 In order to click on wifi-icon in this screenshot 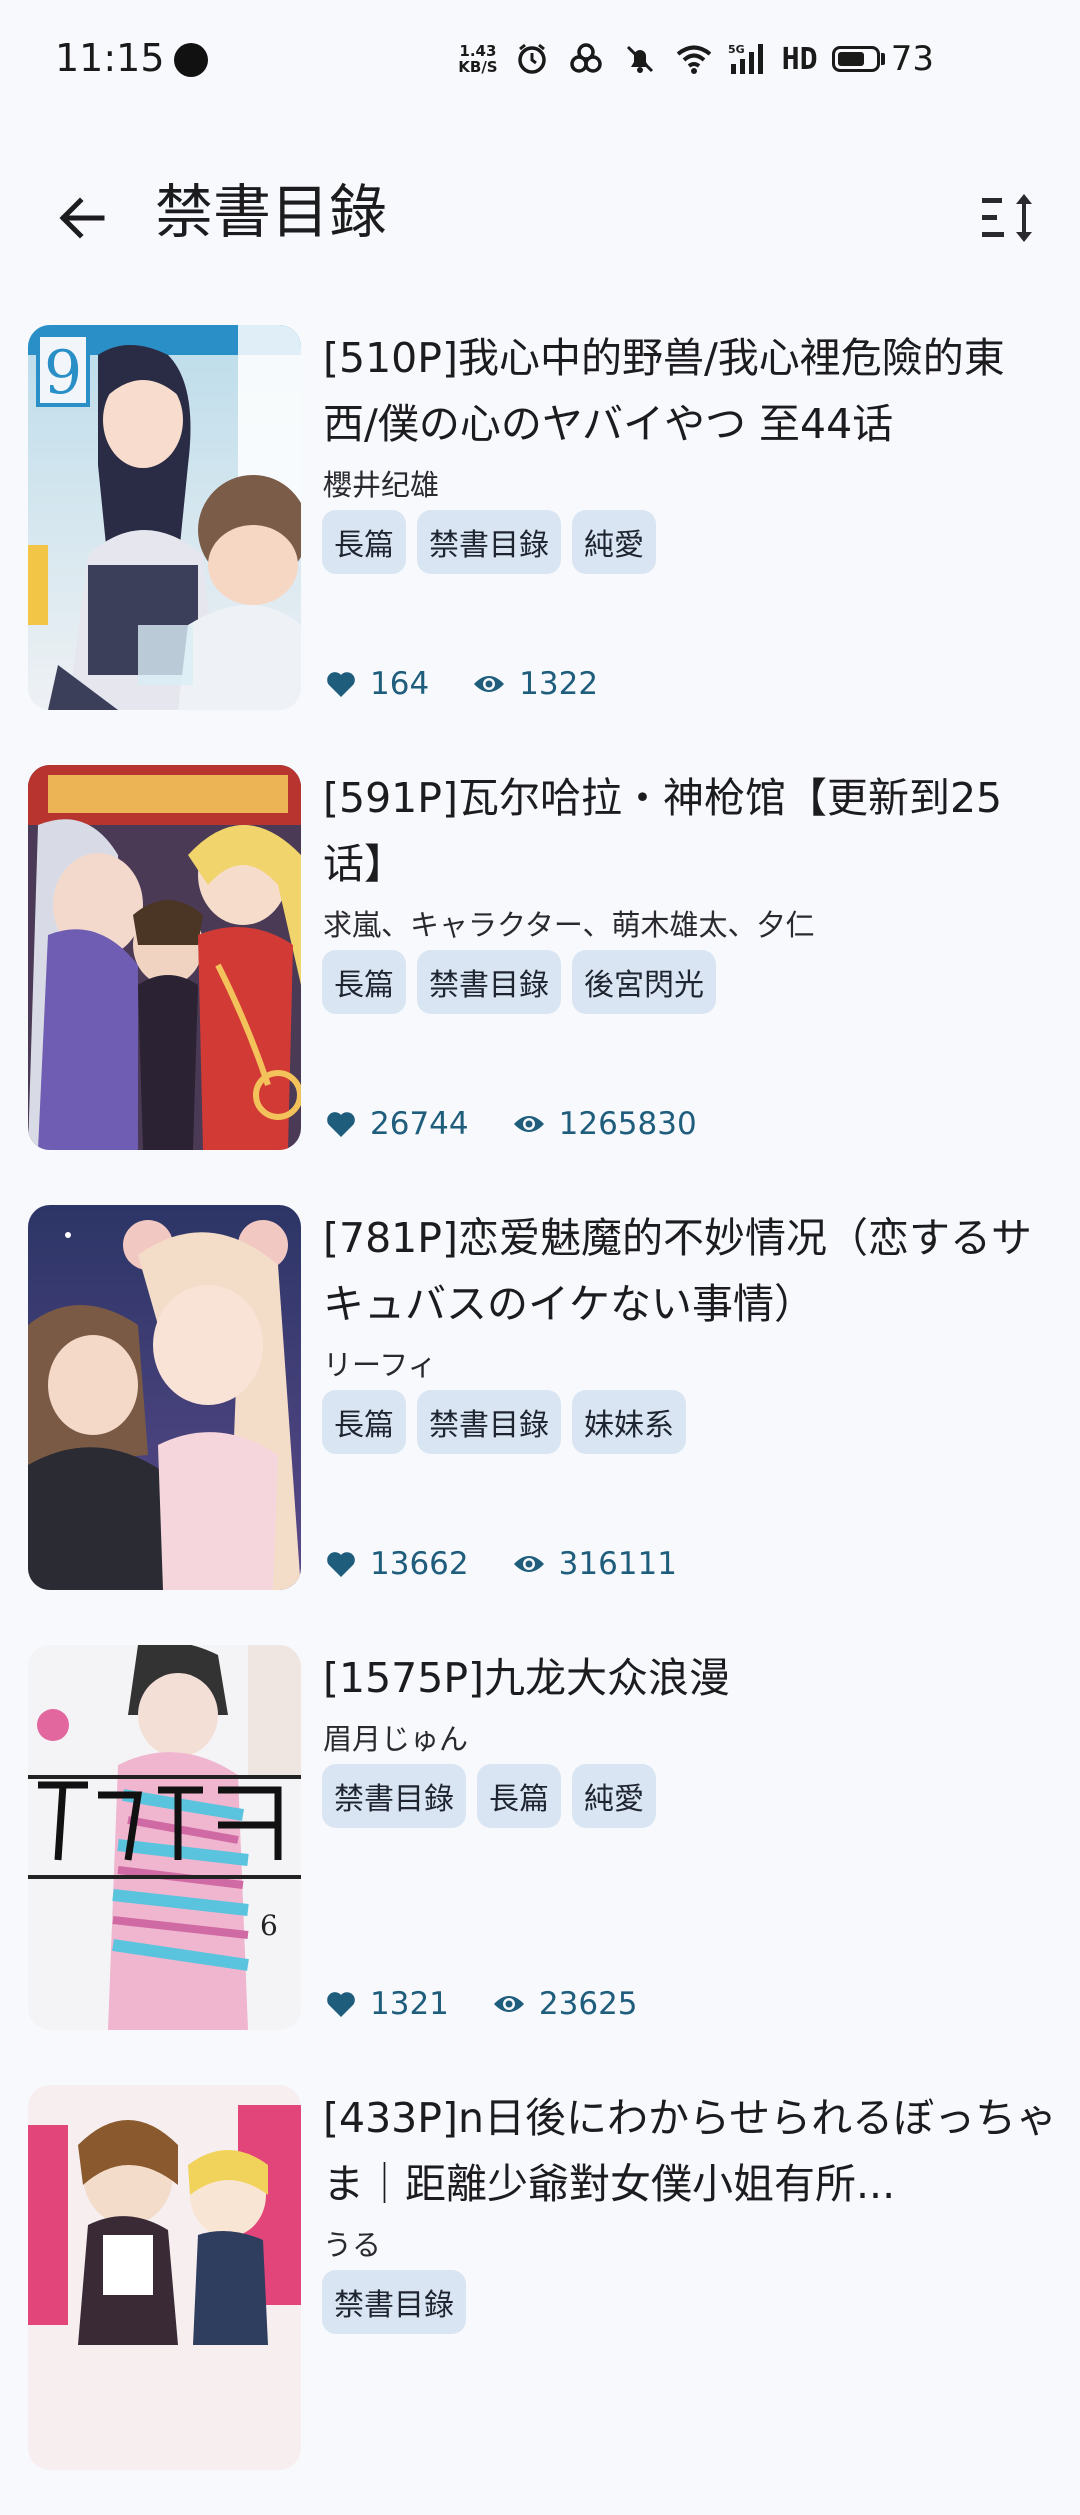, I will do `click(694, 59)`.